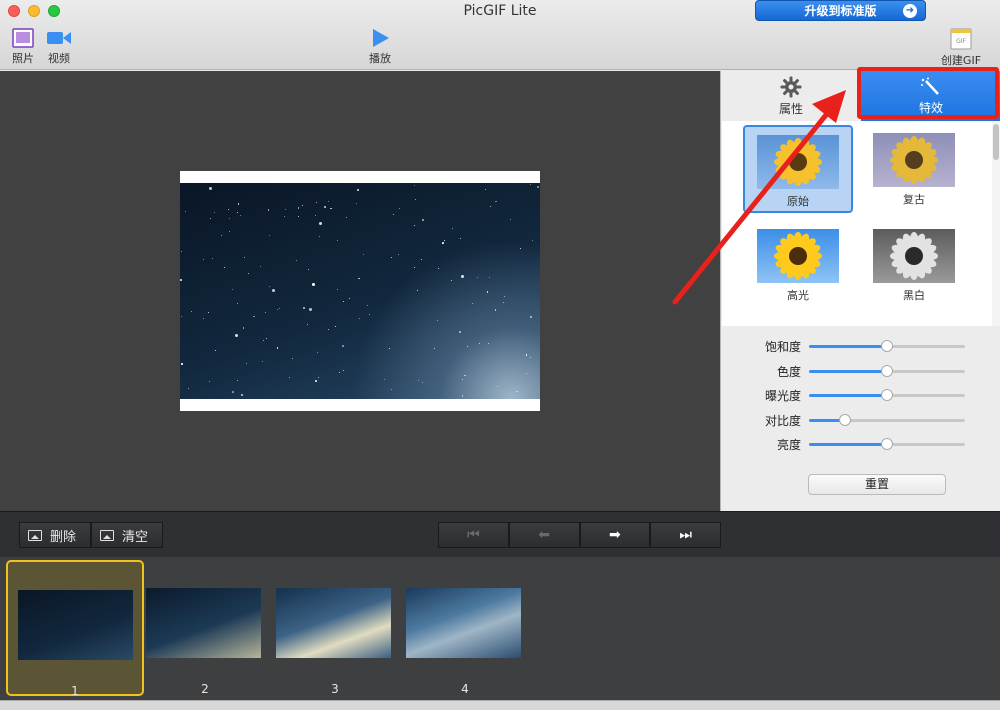  Describe the element at coordinates (848, 395) in the screenshot. I see `slider-fill` at that location.